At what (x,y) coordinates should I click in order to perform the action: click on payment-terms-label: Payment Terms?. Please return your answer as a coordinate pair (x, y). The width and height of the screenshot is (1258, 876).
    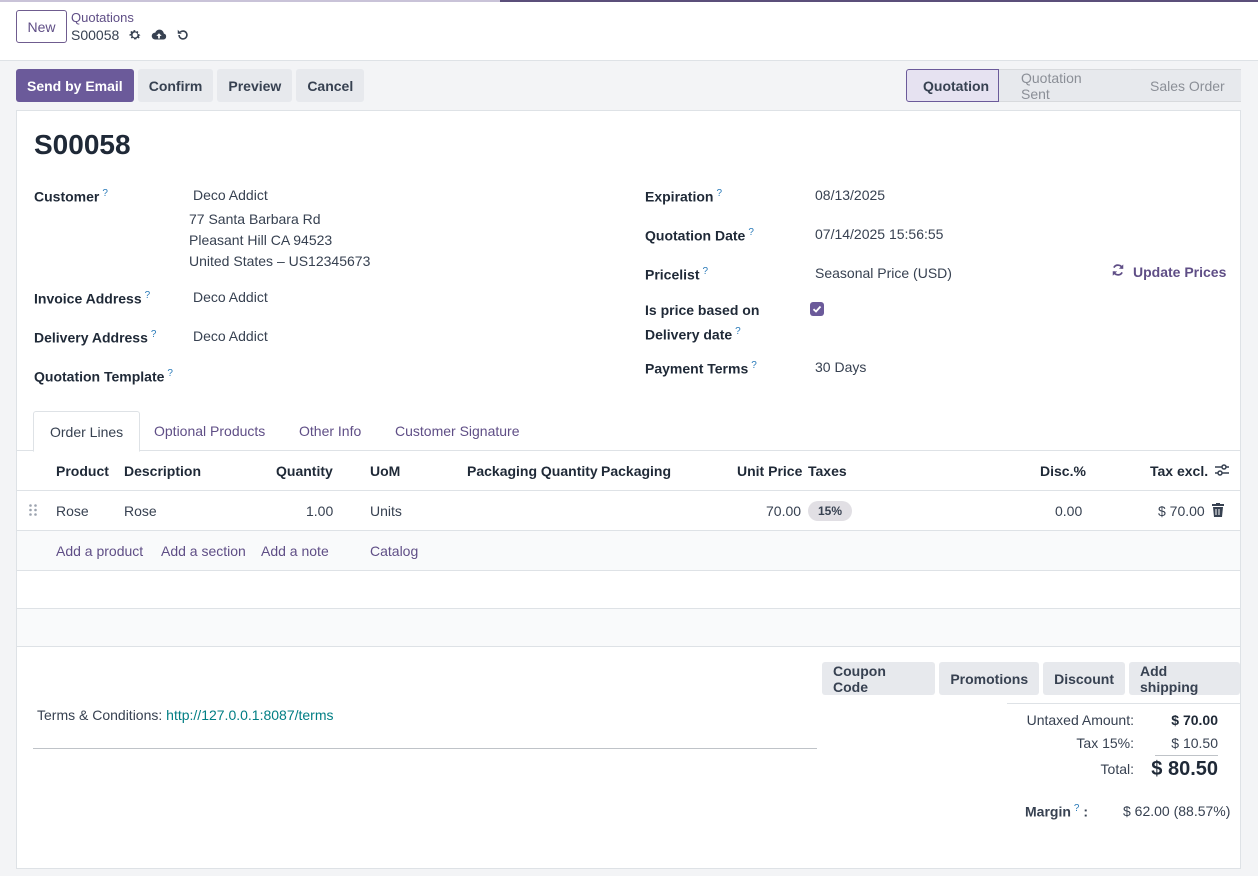
    Looking at the image, I should click on (701, 368).